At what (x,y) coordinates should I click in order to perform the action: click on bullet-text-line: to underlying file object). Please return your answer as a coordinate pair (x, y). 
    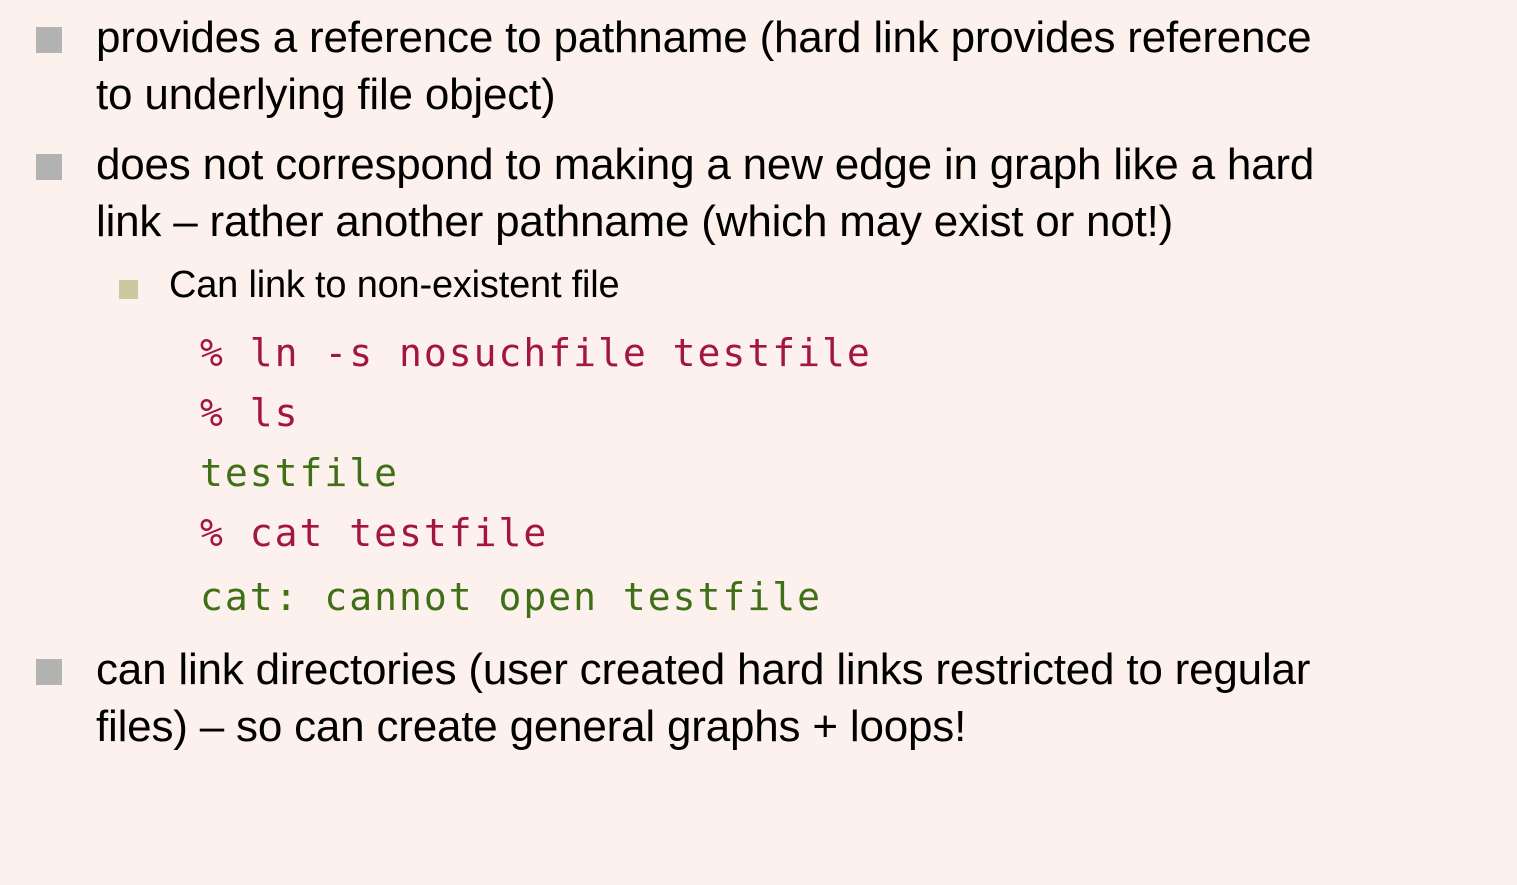
    Looking at the image, I should click on (326, 94).